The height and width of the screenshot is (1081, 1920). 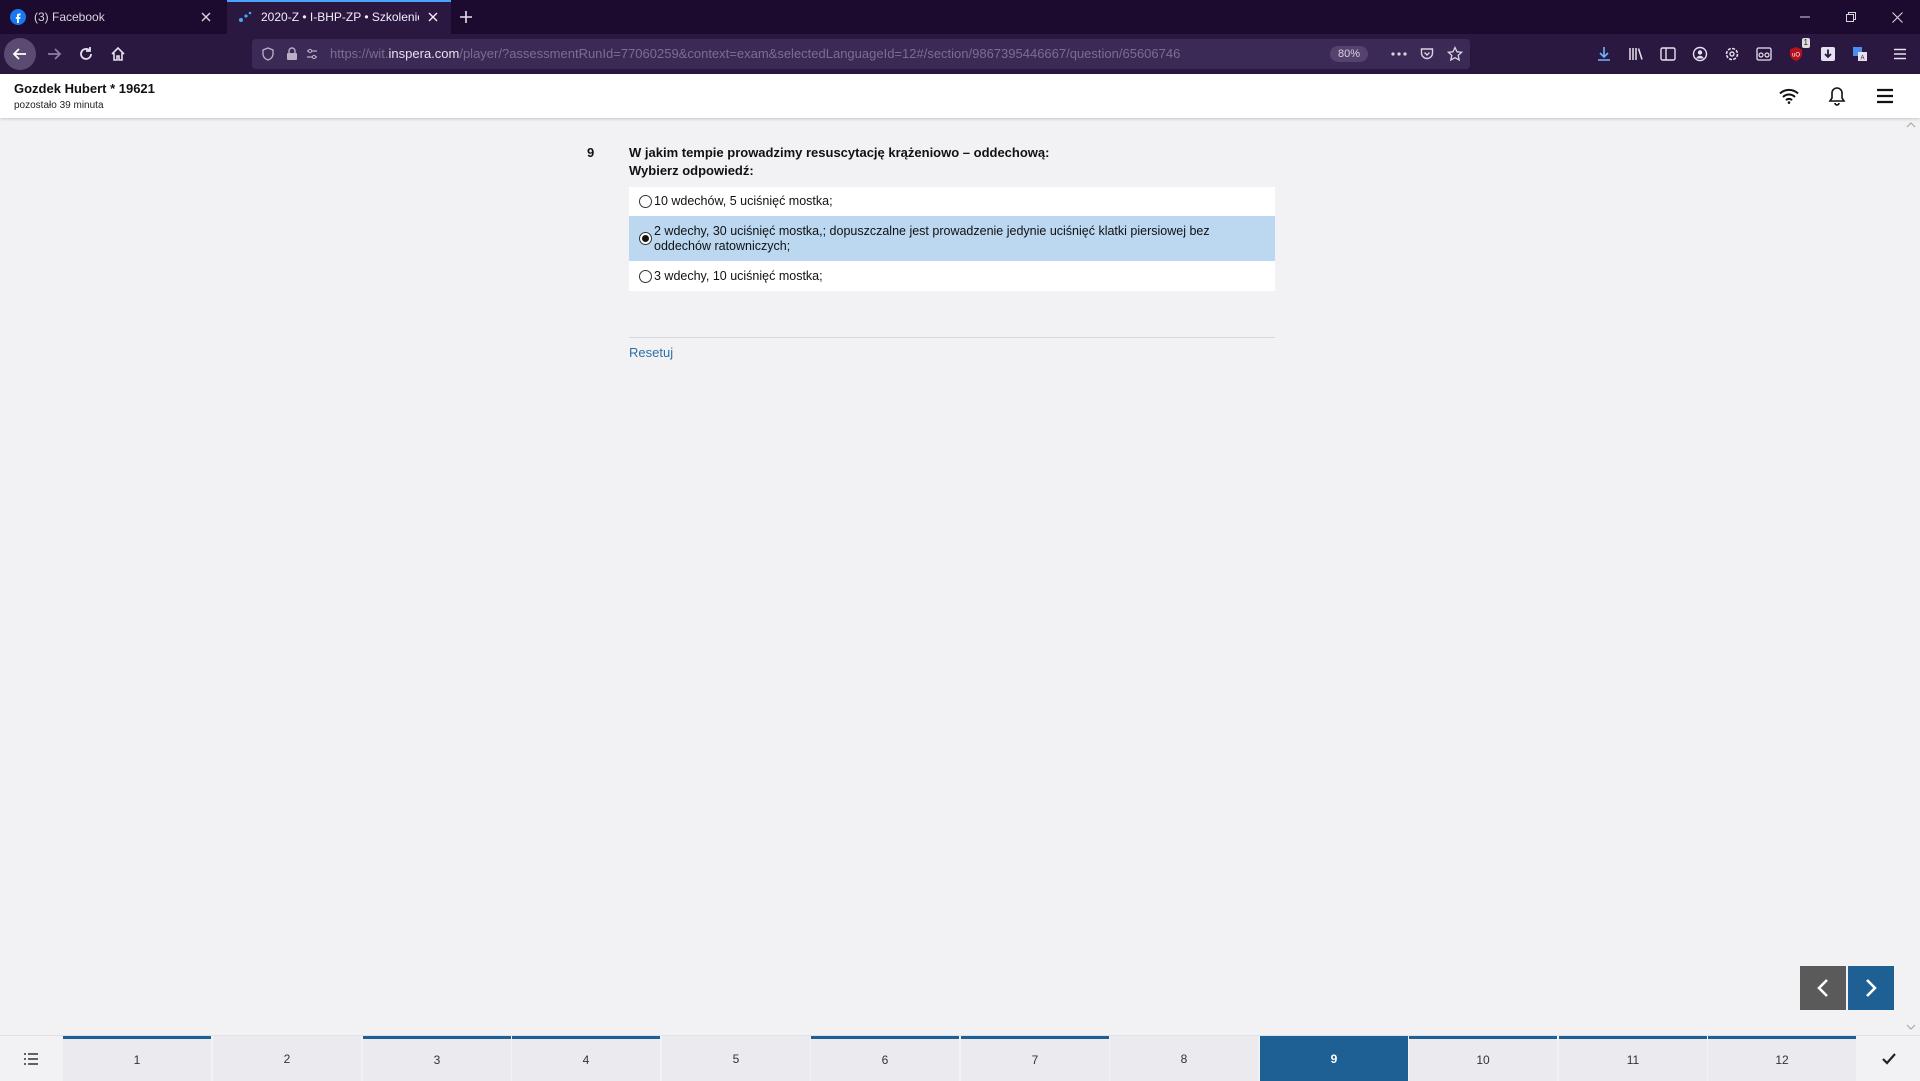 I want to click on question-tab-label: 2, so click(x=287, y=1058).